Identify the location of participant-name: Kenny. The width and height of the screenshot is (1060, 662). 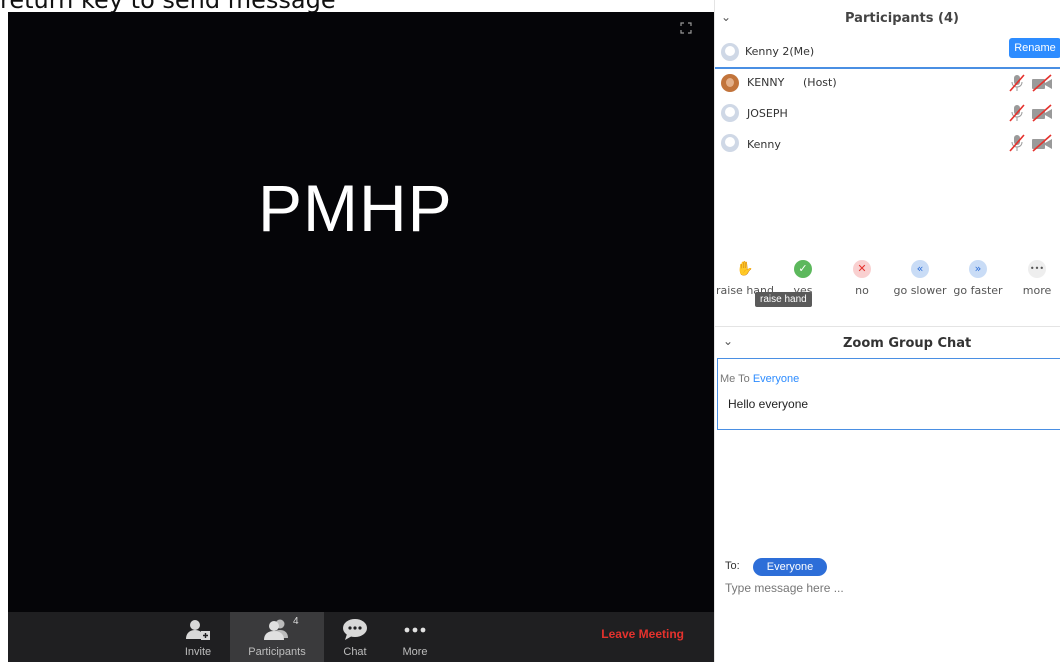
(764, 144).